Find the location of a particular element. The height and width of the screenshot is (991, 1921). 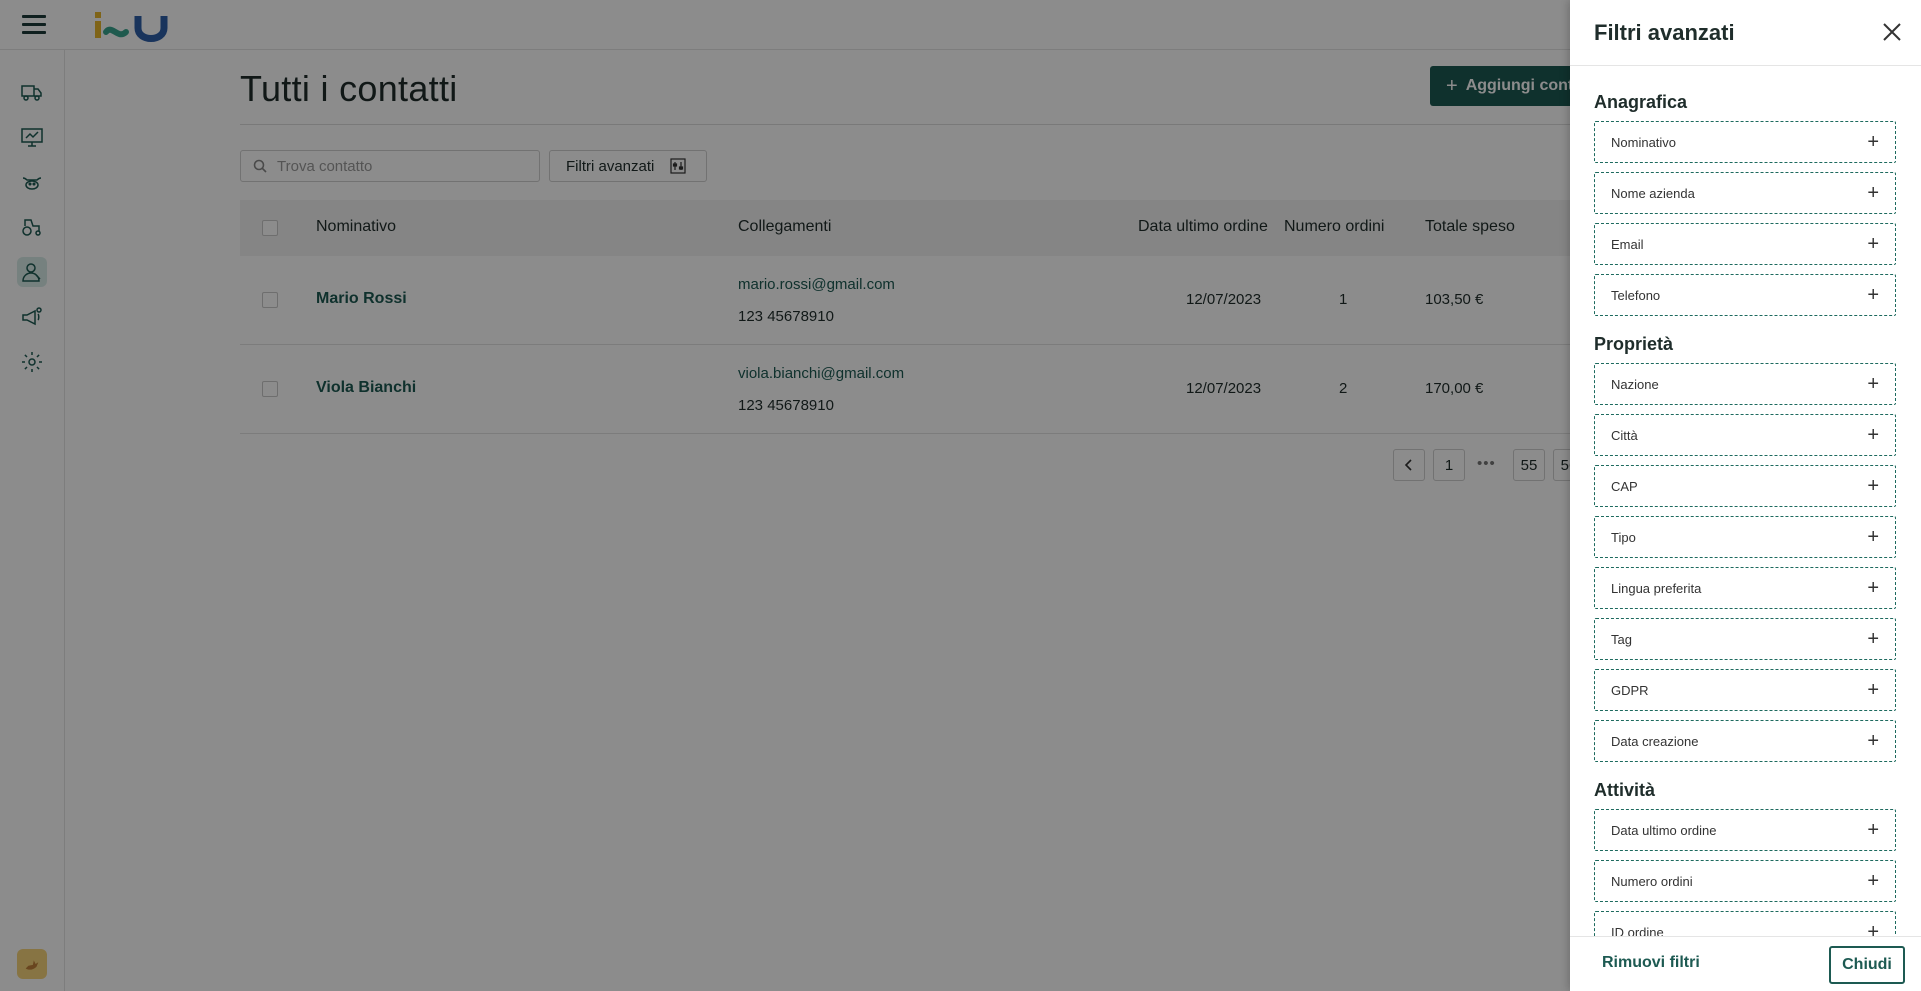

filter-label: ID ordine is located at coordinates (1637, 930).